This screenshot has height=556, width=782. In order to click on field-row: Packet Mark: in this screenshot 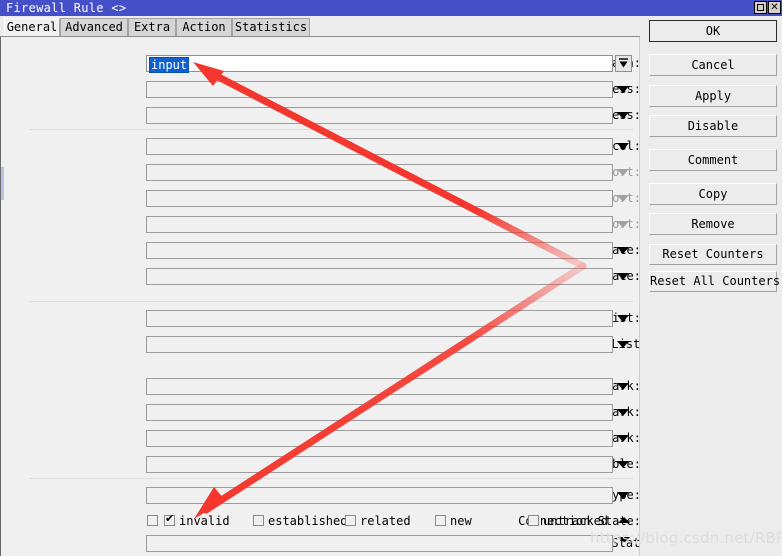, I will do `click(321, 386)`.